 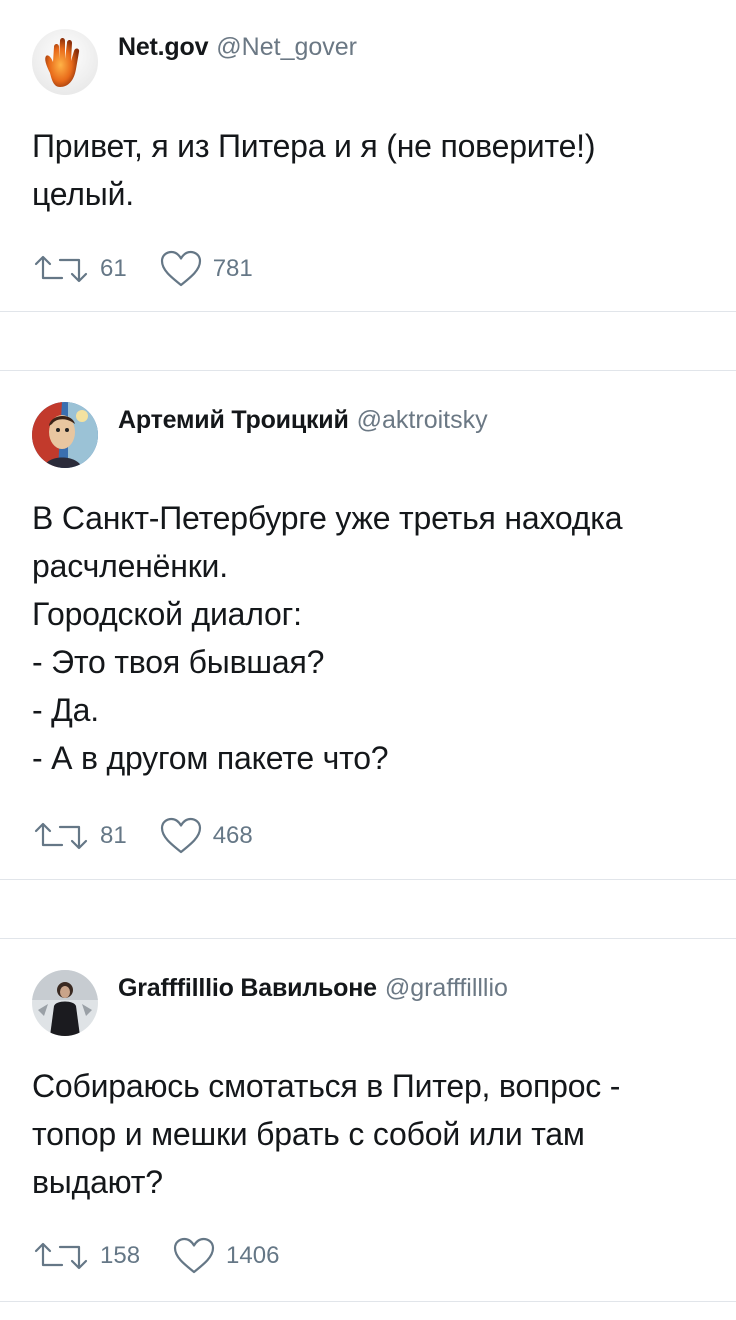 I want to click on tweet-text-line: - Да., so click(x=65, y=710).